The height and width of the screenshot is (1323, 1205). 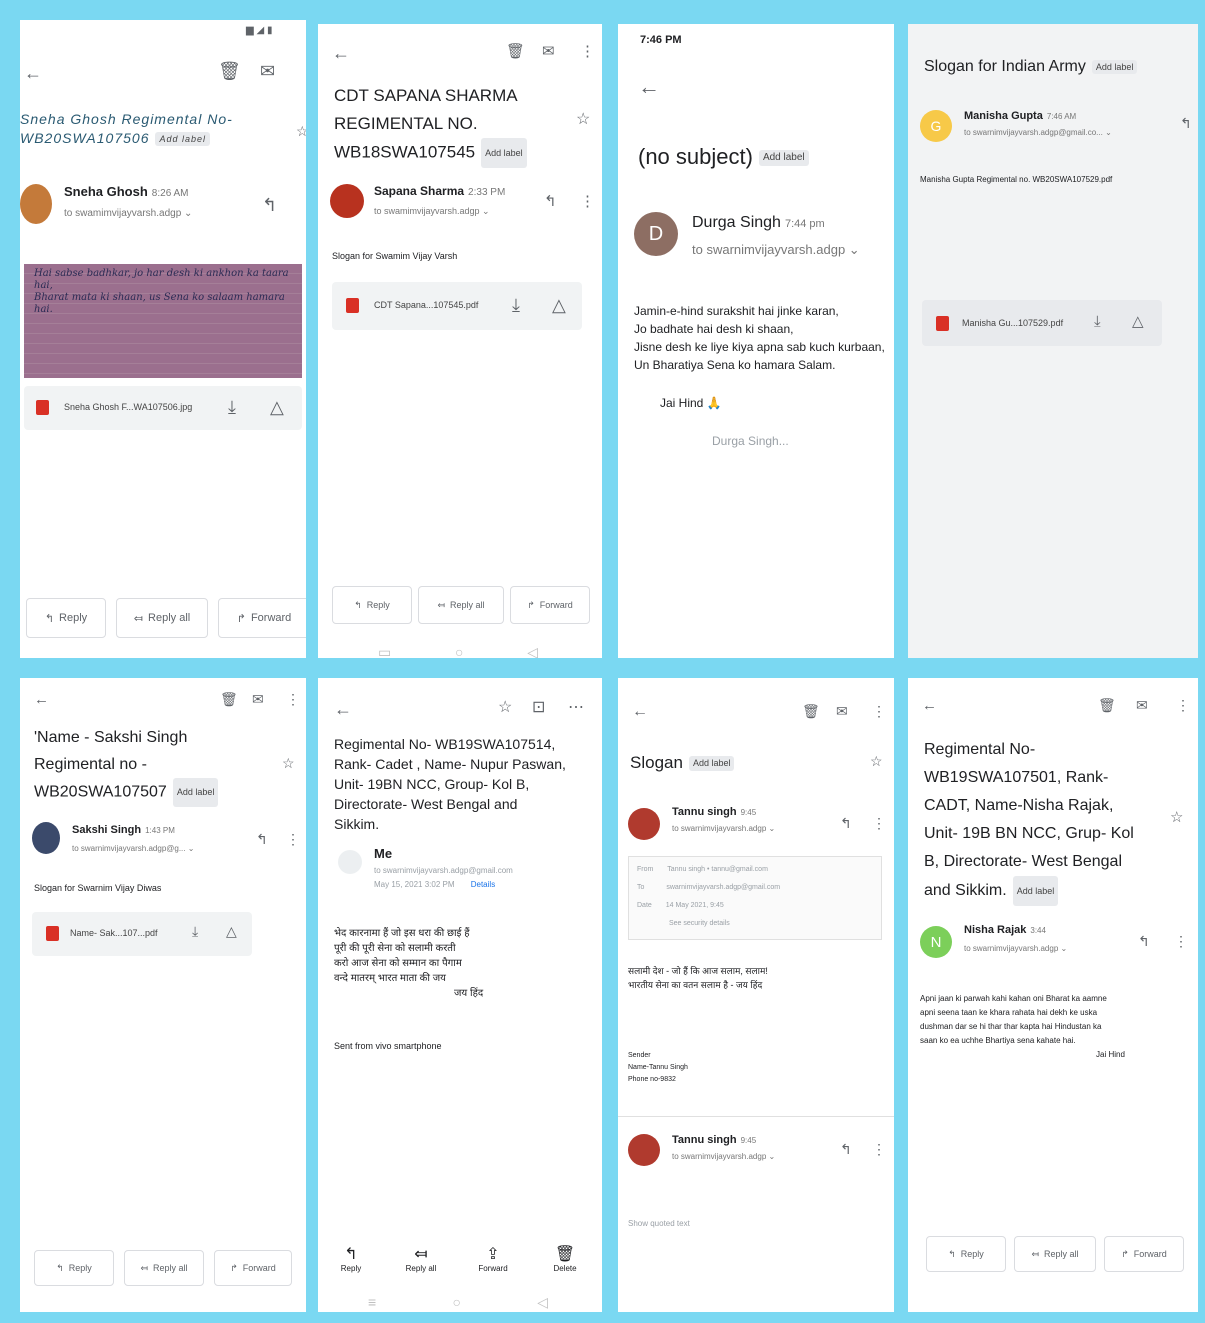 What do you see at coordinates (699, 924) in the screenshot?
I see `security-link: See security details` at bounding box center [699, 924].